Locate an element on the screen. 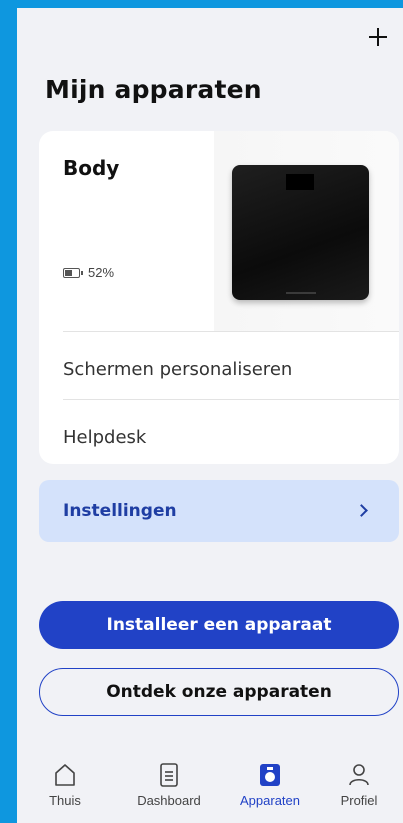 The image size is (403, 823). menu-item-label: Schermen personaliseren is located at coordinates (178, 369).